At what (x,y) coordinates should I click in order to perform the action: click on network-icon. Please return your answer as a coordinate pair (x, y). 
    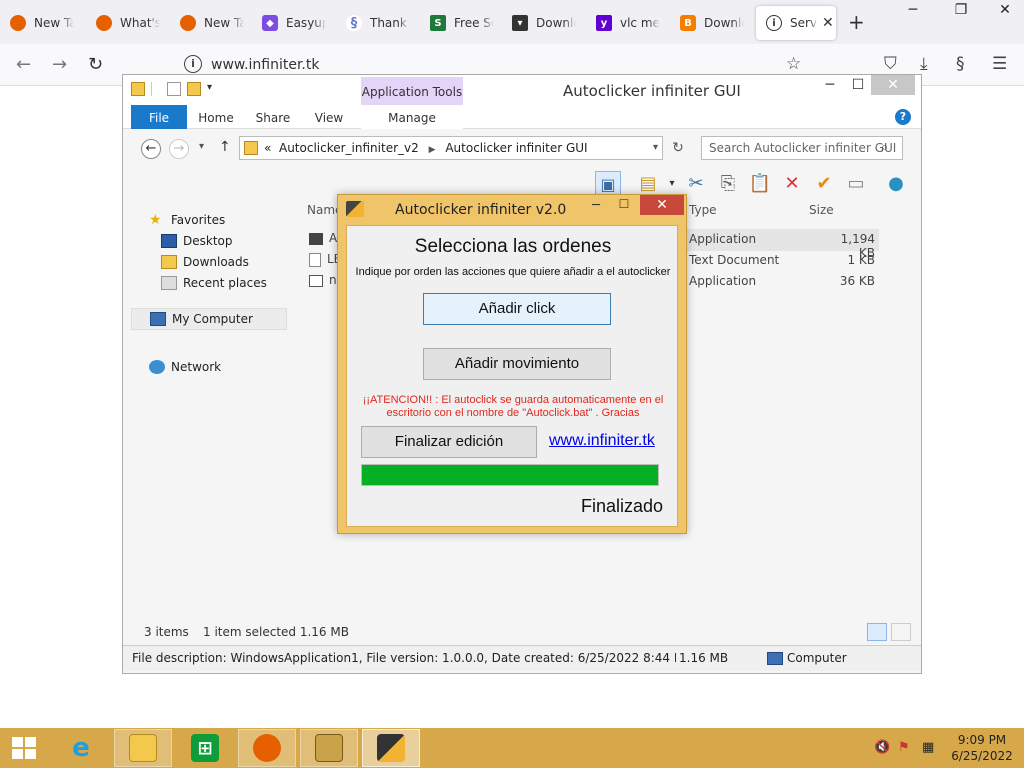
    Looking at the image, I should click on (157, 367).